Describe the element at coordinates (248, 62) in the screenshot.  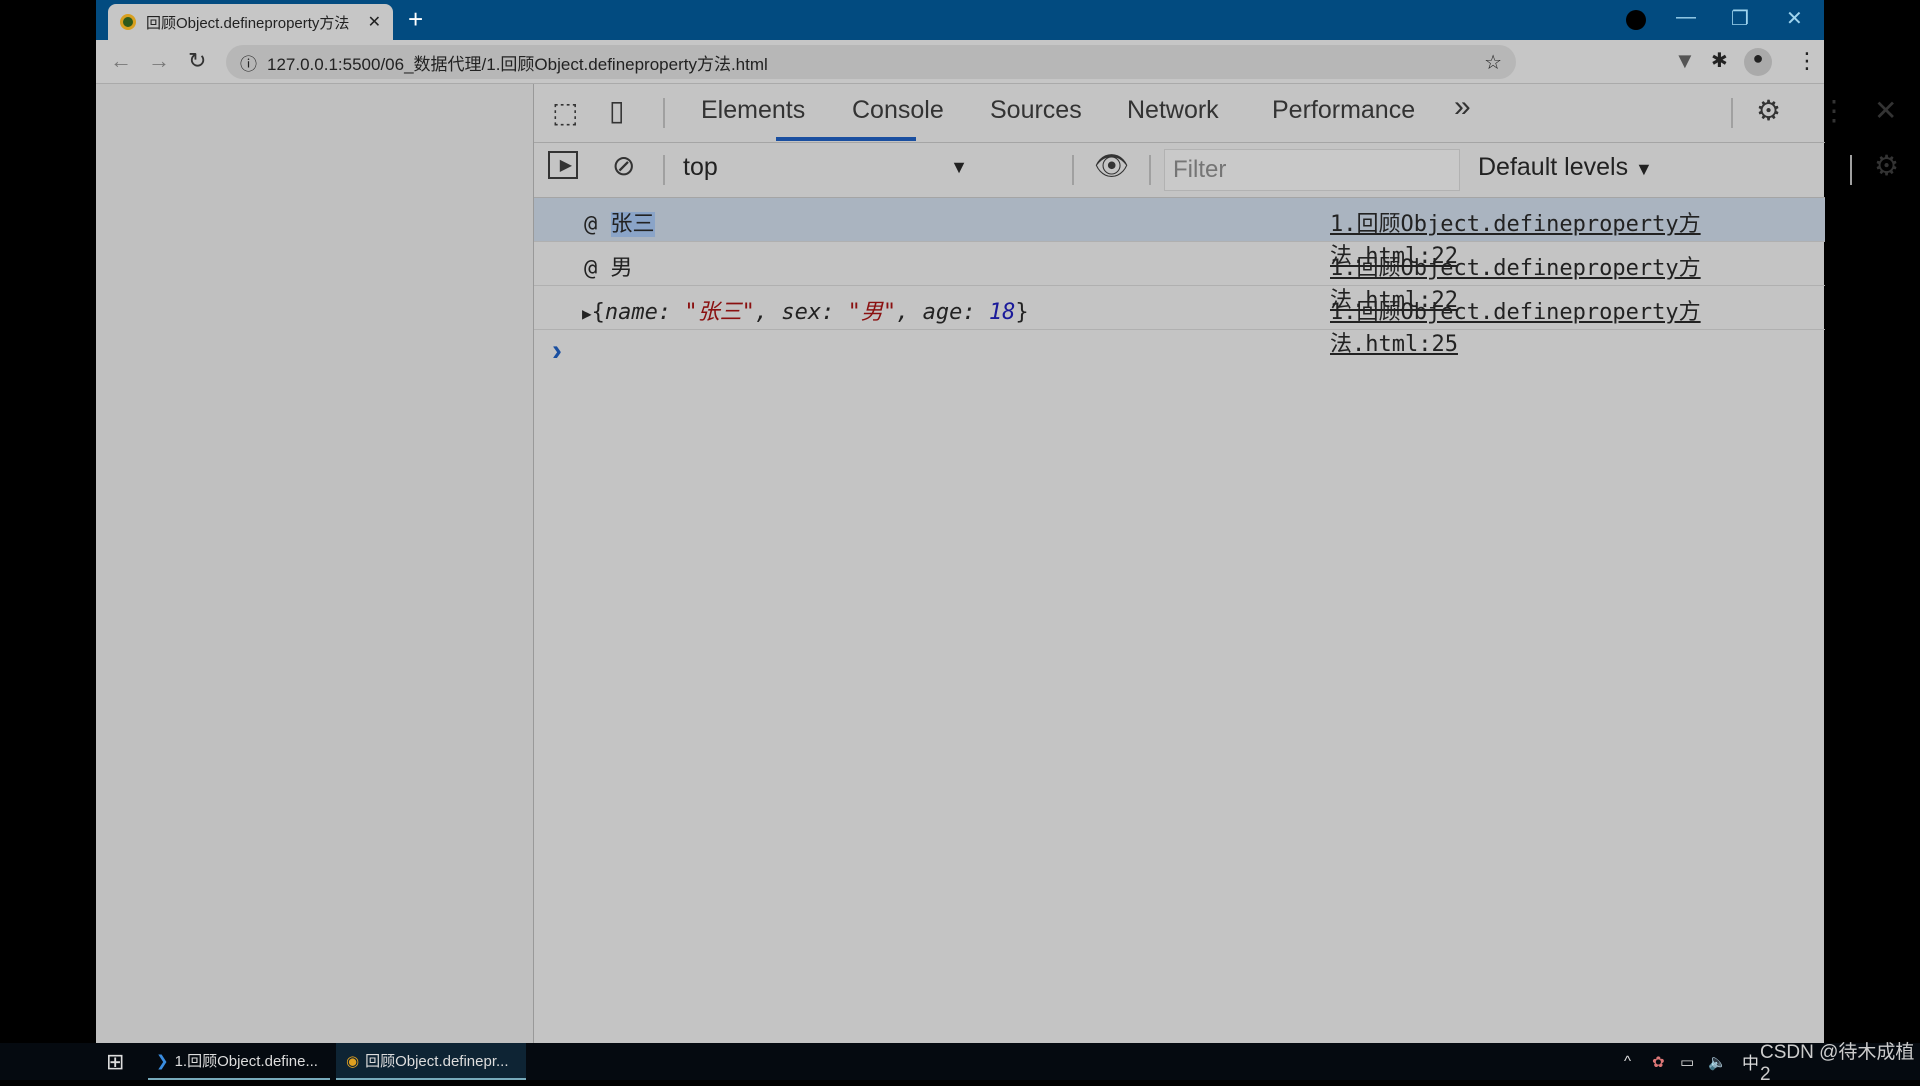
I see `info-icon: ⓘ` at that location.